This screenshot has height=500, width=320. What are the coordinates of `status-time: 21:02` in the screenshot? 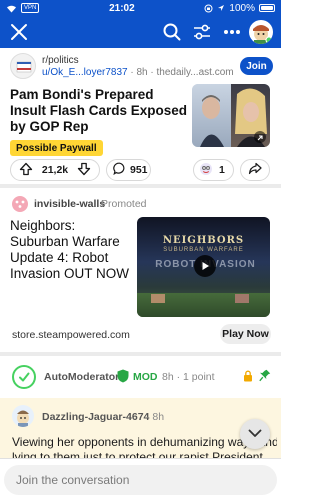 It's located at (122, 8).